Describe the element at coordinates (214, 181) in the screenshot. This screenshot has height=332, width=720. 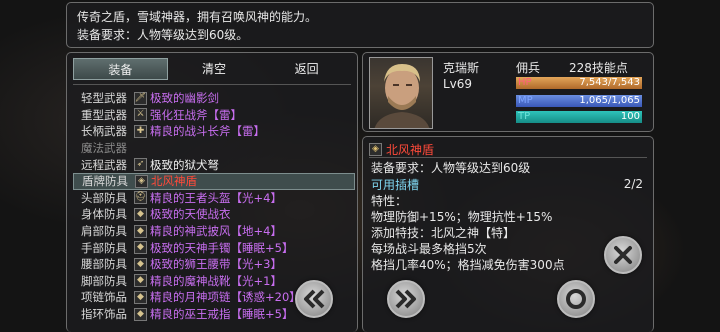
I see `equipment-slot-row: 盾牌防具 ◈ 北风神盾` at that location.